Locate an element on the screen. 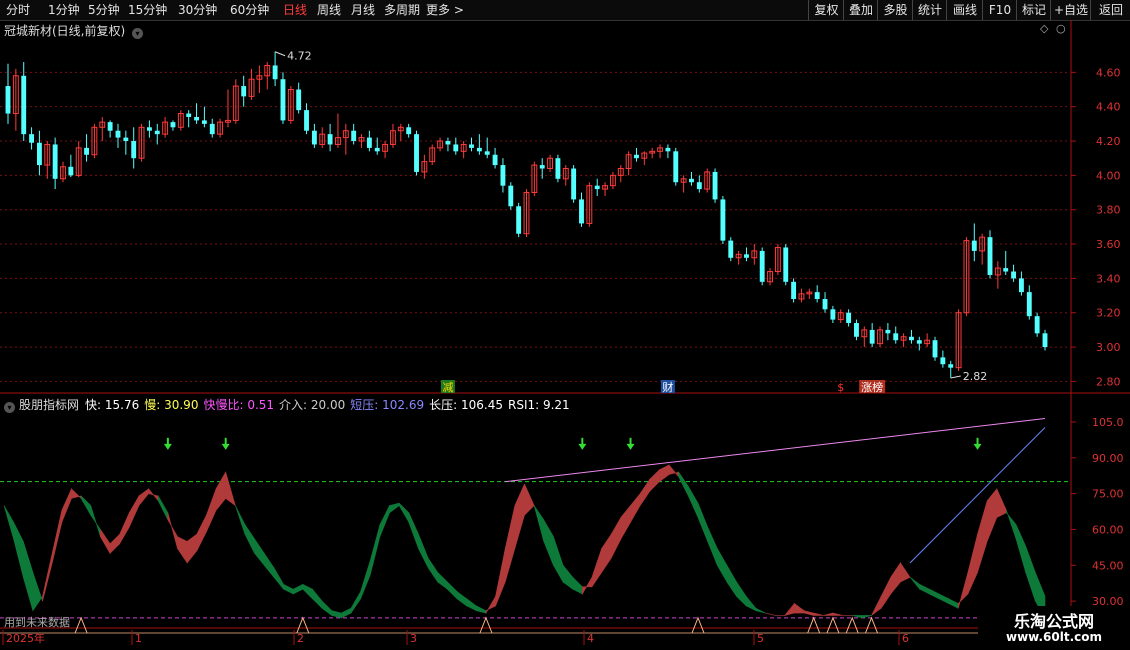 Image resolution: width=1130 pixels, height=650 pixels. indicator-label: 长压: is located at coordinates (443, 405).